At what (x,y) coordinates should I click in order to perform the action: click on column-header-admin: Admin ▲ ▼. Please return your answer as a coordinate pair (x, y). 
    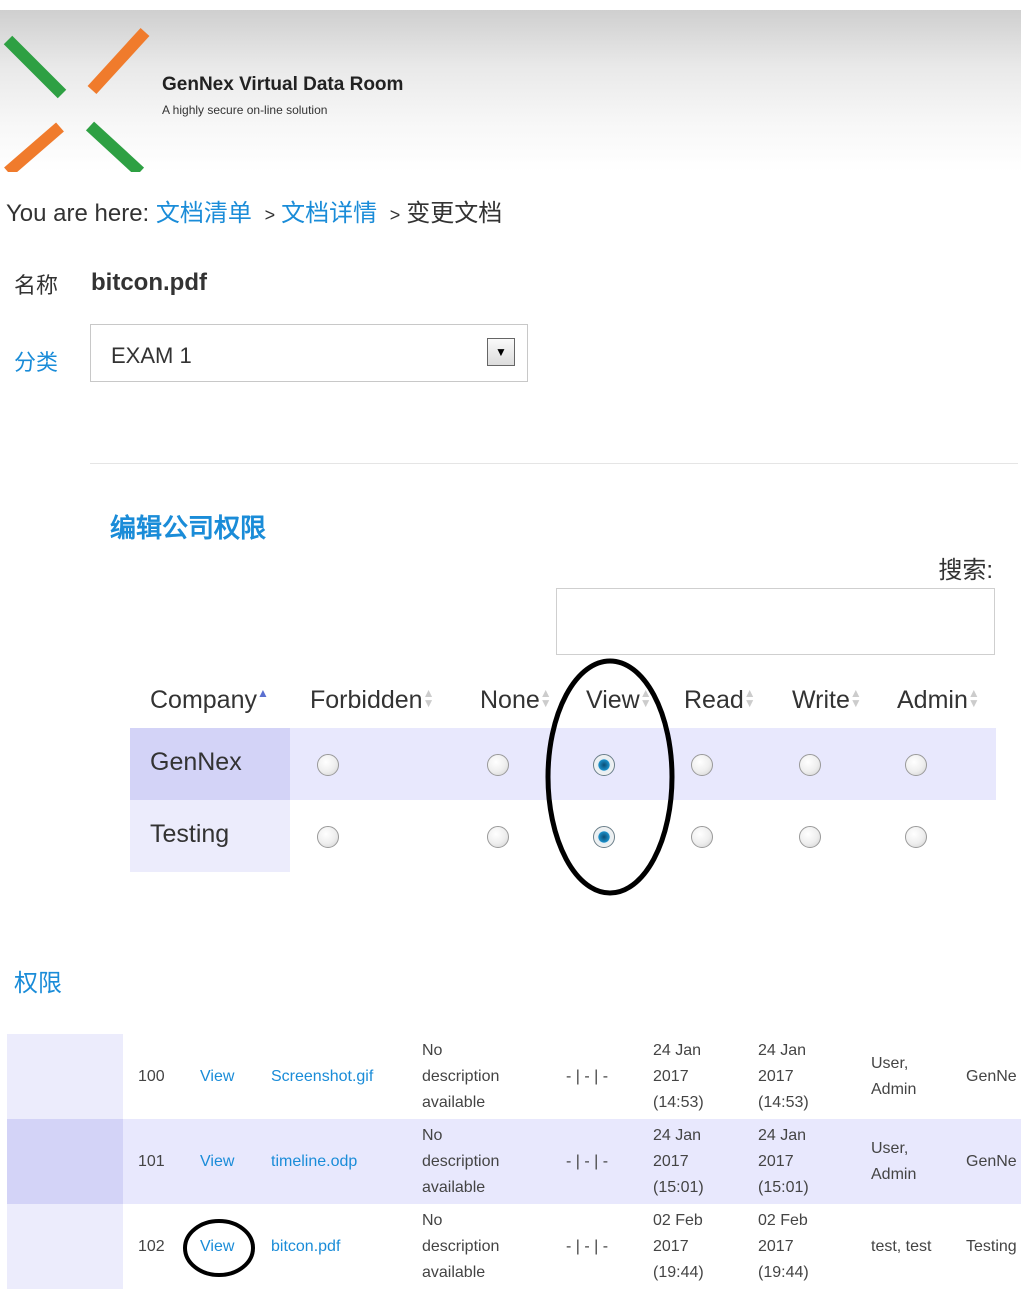
    Looking at the image, I should click on (938, 700).